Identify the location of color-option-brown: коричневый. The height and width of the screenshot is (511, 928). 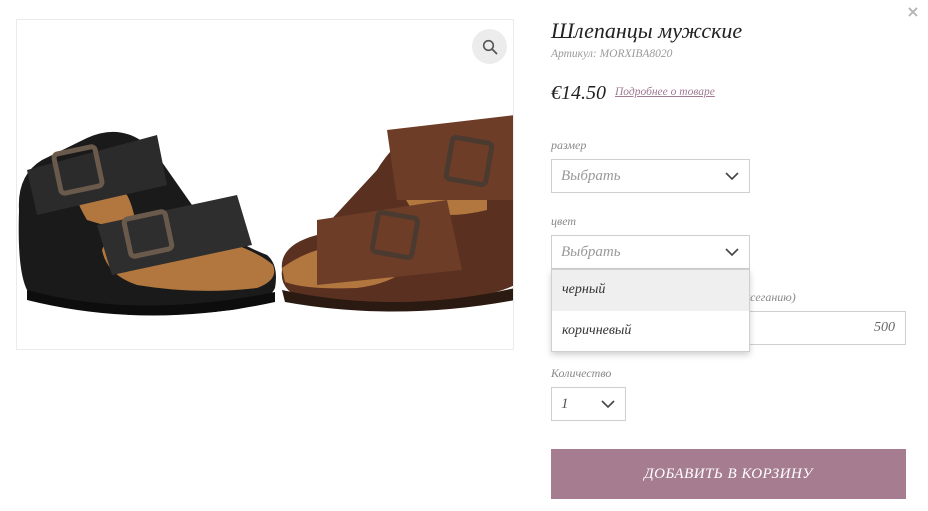
(650, 331).